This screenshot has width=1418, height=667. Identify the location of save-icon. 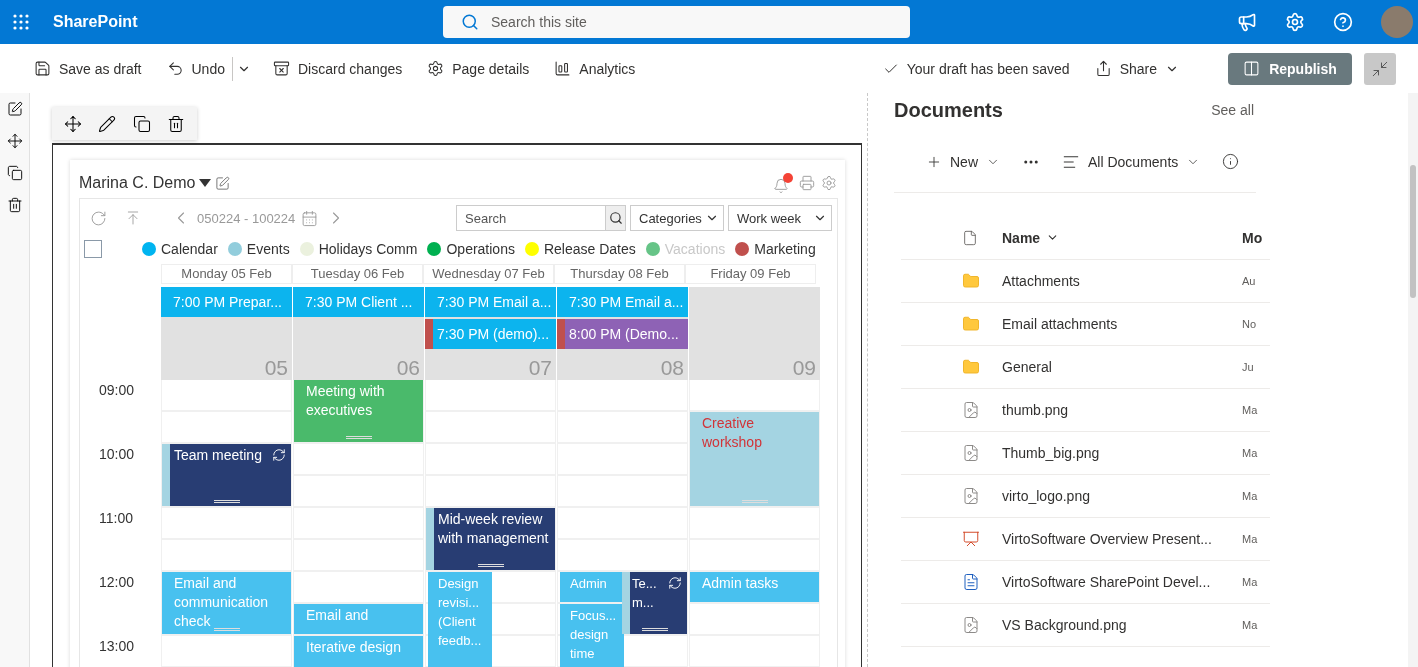
(42, 68).